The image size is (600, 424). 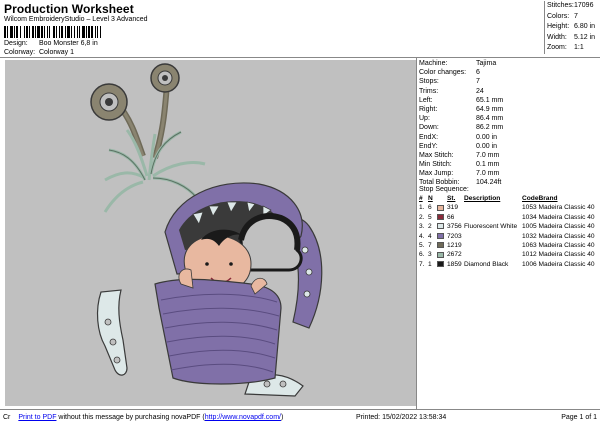 I want to click on param-row: Max Jump: 7.0 mm, so click(x=509, y=173).